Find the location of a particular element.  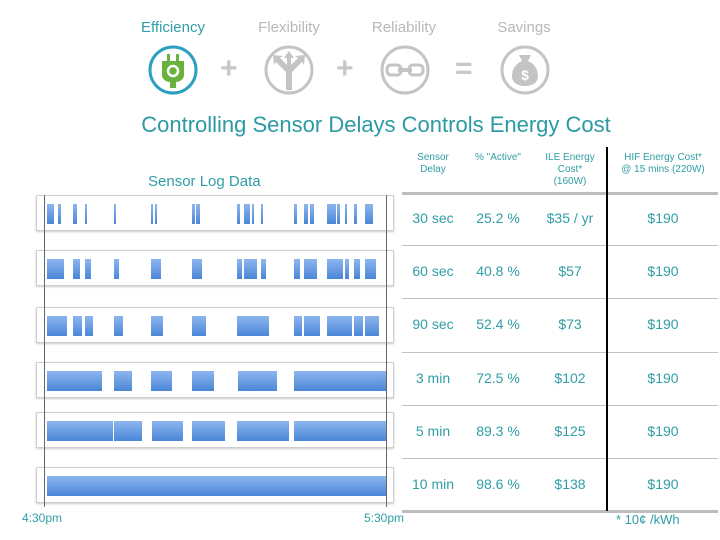

header-sensor-delay: Sensor Delay is located at coordinates (433, 163).